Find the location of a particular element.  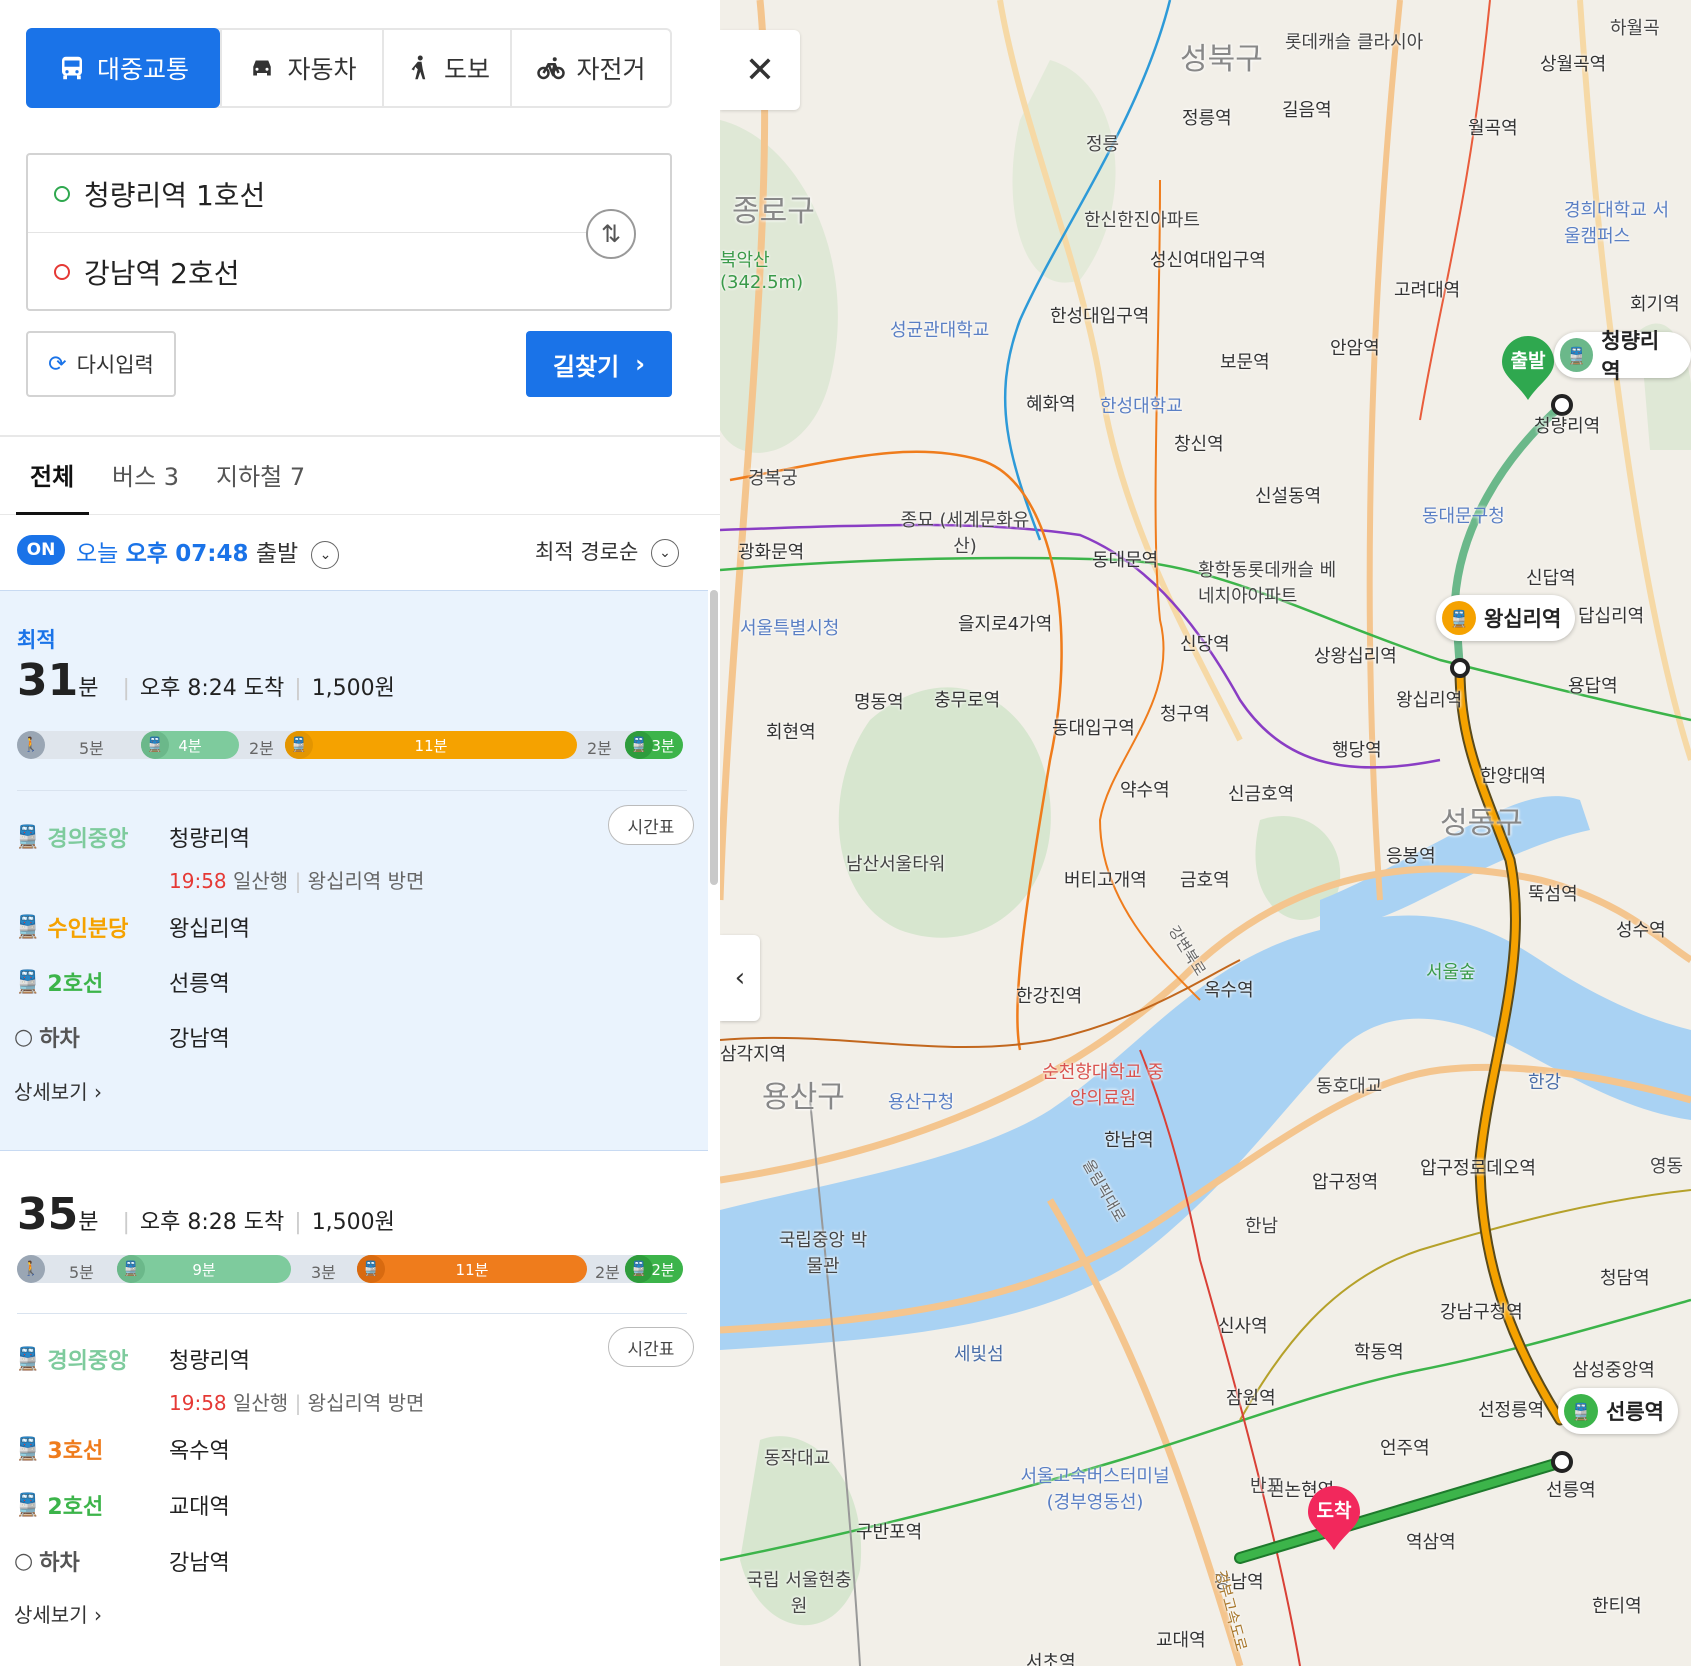

refresh-icon: ⟳ is located at coordinates (57, 364).